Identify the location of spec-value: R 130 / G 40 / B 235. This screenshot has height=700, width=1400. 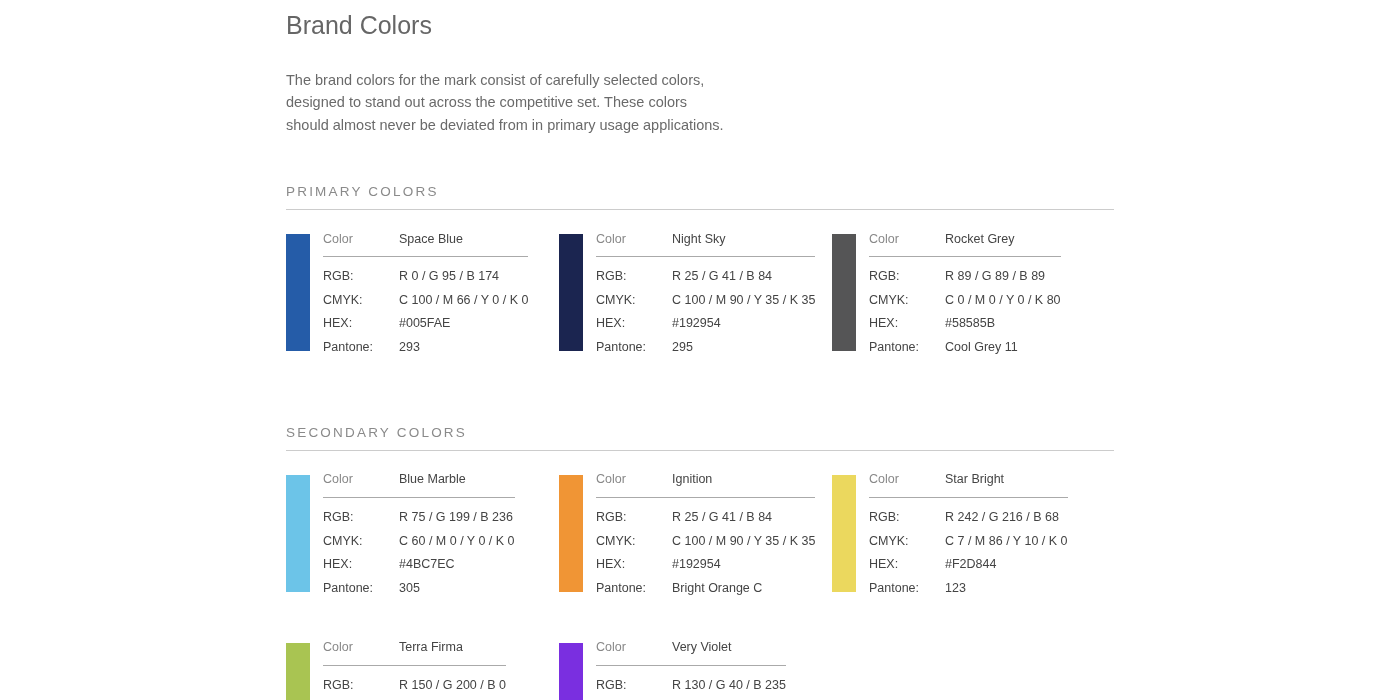
(729, 684).